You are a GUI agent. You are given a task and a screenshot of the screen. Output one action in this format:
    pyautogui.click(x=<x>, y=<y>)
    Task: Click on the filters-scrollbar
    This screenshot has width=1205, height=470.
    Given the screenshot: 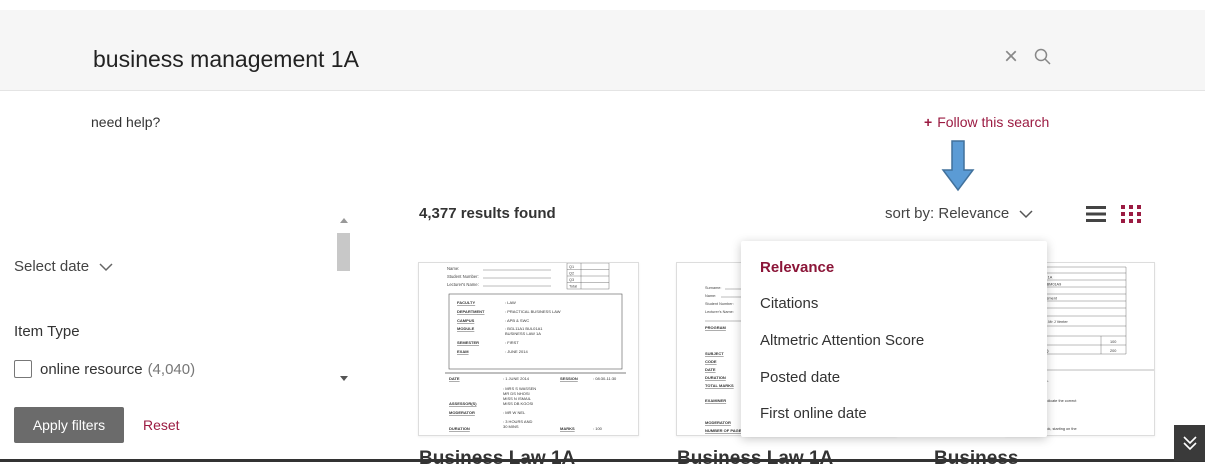 What is the action you would take?
    pyautogui.click(x=344, y=300)
    